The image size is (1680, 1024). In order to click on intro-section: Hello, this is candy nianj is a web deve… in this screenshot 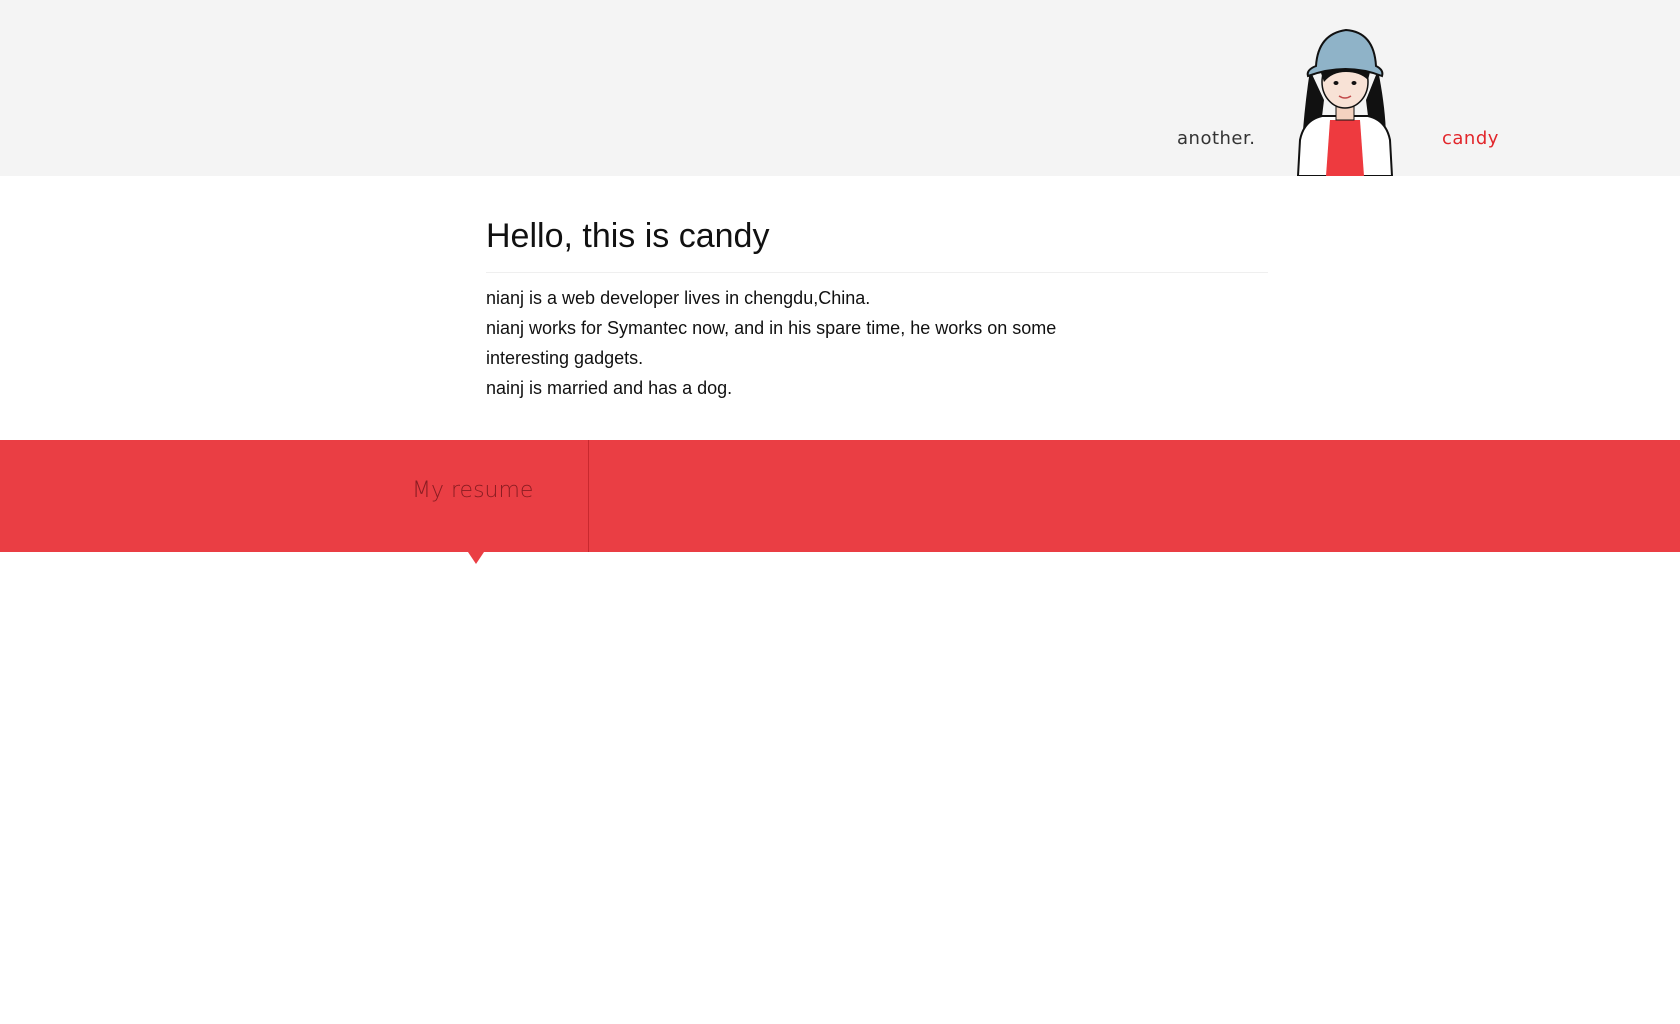, I will do `click(877, 308)`.